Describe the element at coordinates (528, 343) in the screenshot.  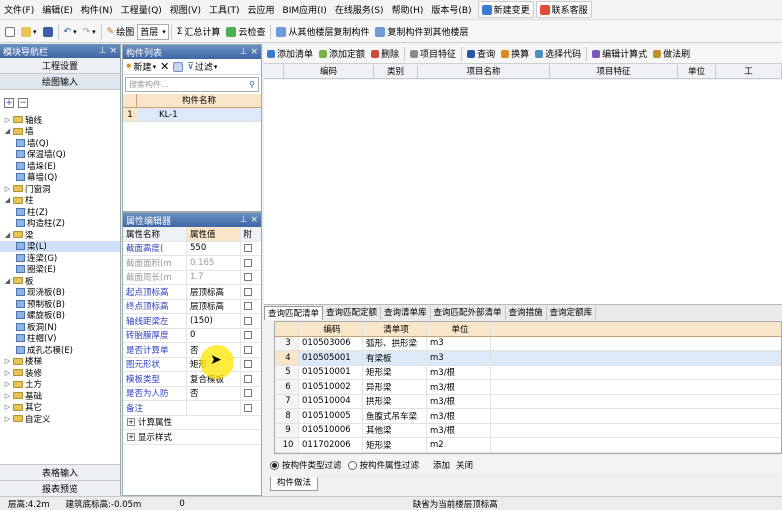
I see `table-row: 3 010503006 弧形、拱形梁 m3` at that location.